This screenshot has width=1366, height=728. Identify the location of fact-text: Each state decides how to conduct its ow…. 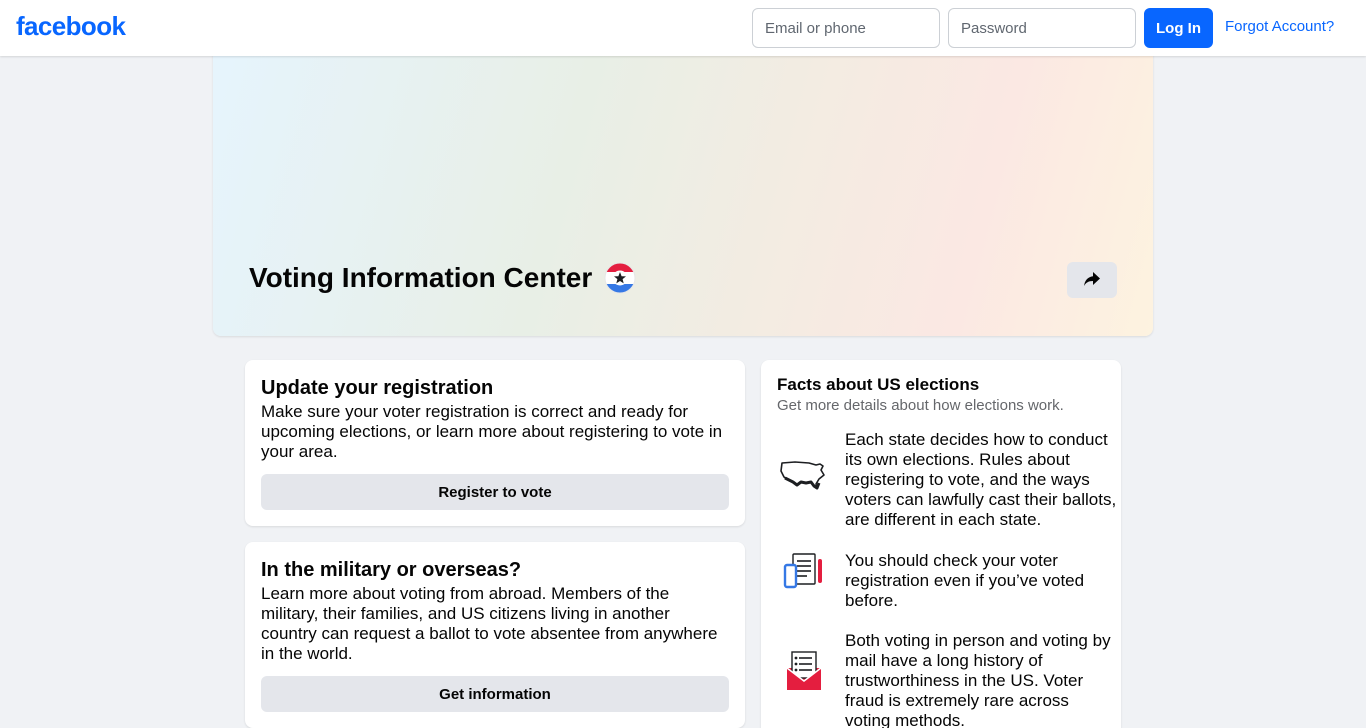
(981, 479).